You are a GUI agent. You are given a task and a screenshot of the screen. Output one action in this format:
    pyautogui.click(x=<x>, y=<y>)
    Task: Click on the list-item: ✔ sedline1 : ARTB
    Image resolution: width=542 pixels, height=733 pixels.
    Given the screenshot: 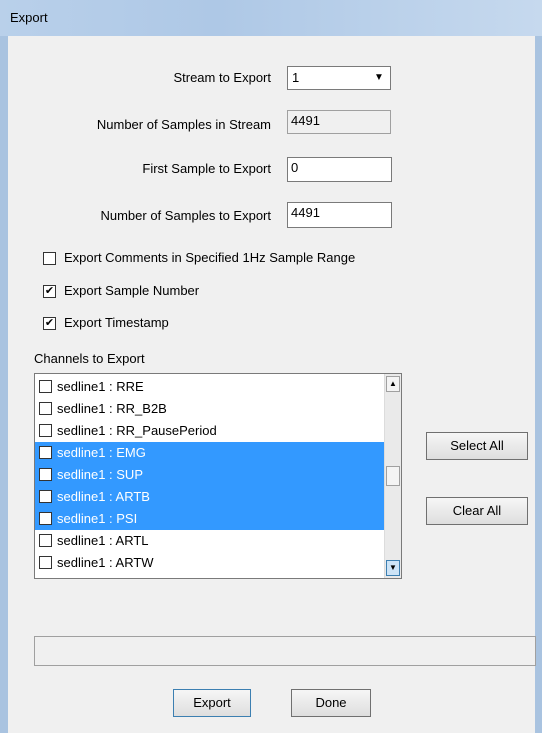 What is the action you would take?
    pyautogui.click(x=211, y=497)
    